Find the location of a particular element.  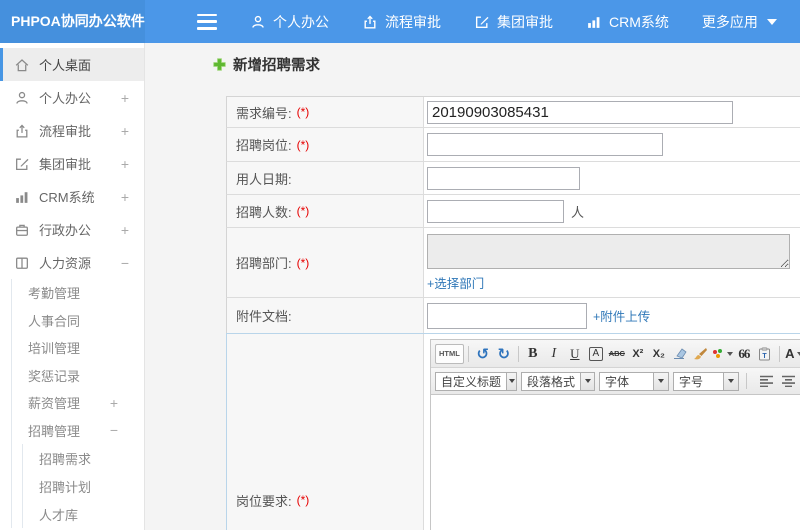

sidebar-item-personal-office: 个人办公 + is located at coordinates (72, 97).